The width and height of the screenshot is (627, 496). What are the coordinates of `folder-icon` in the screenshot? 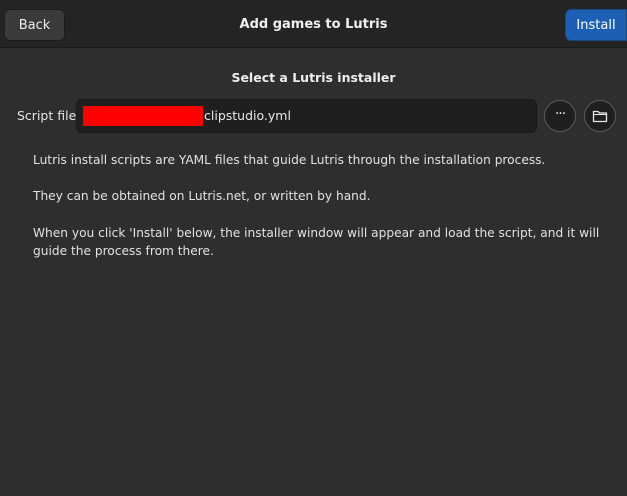 It's located at (600, 116).